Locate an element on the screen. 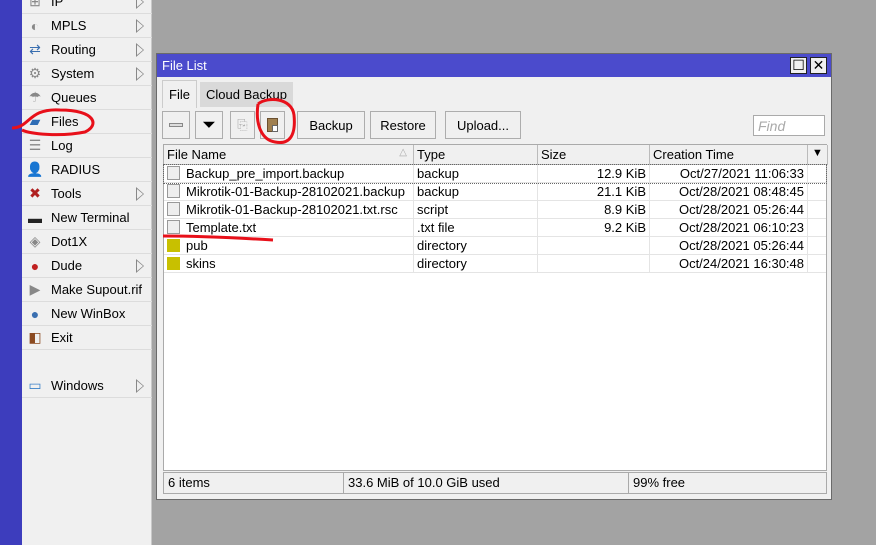 The height and width of the screenshot is (545, 876). sidebar-item-system: ⚙ System is located at coordinates (87, 74).